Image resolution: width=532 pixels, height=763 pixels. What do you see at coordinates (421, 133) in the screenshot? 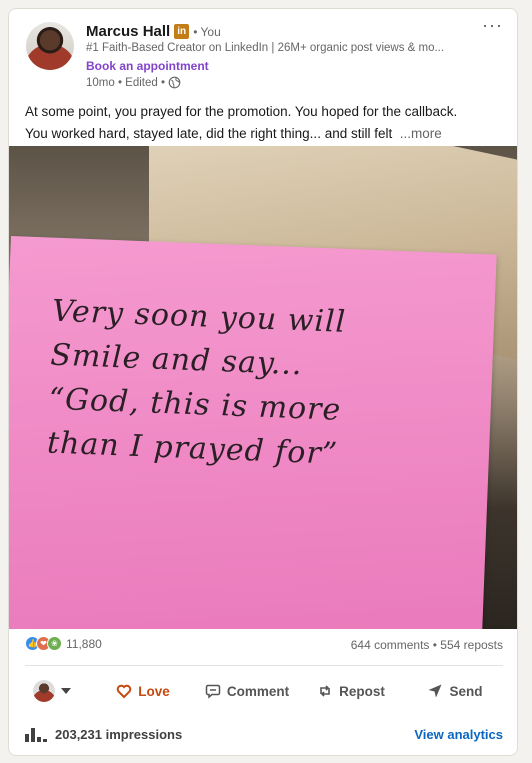
I see `see-more-link: ...more` at bounding box center [421, 133].